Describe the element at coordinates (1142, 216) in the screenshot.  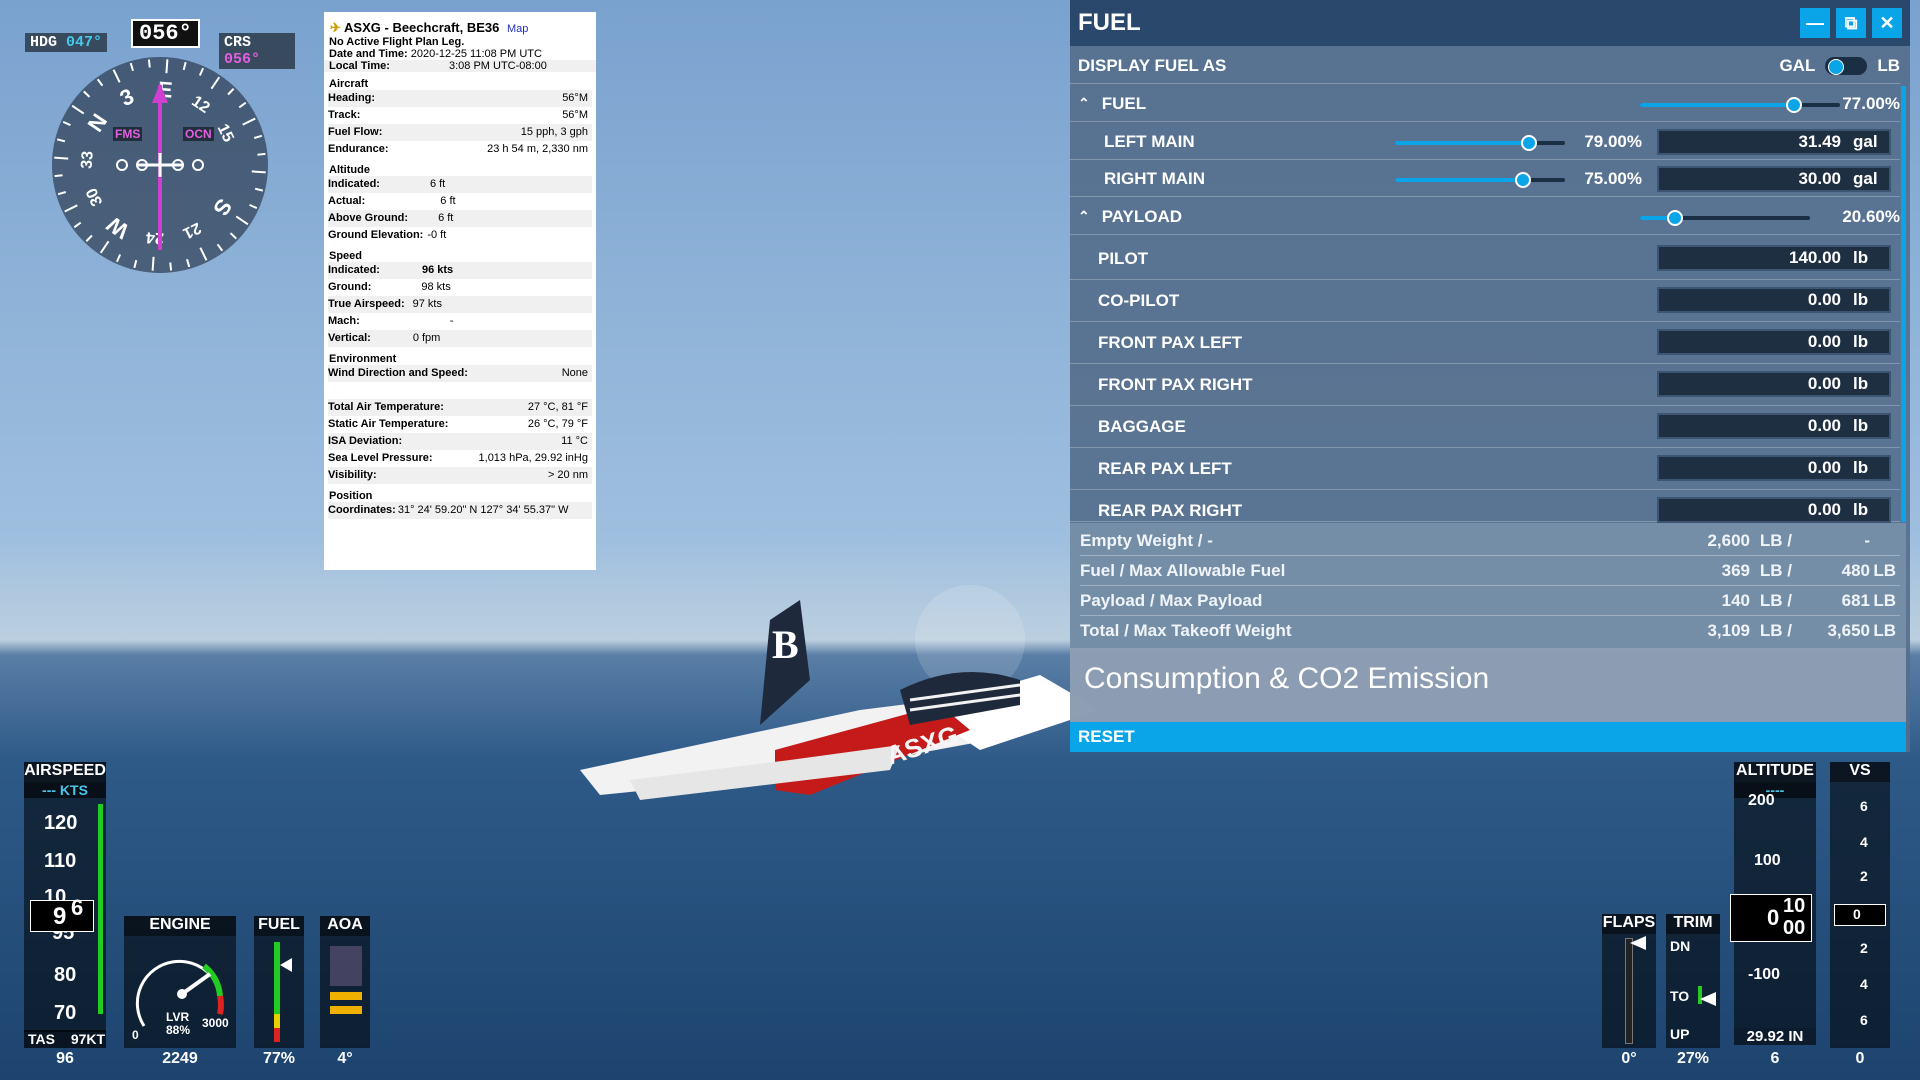
I see `payload-section-label: PAYLOAD` at that location.